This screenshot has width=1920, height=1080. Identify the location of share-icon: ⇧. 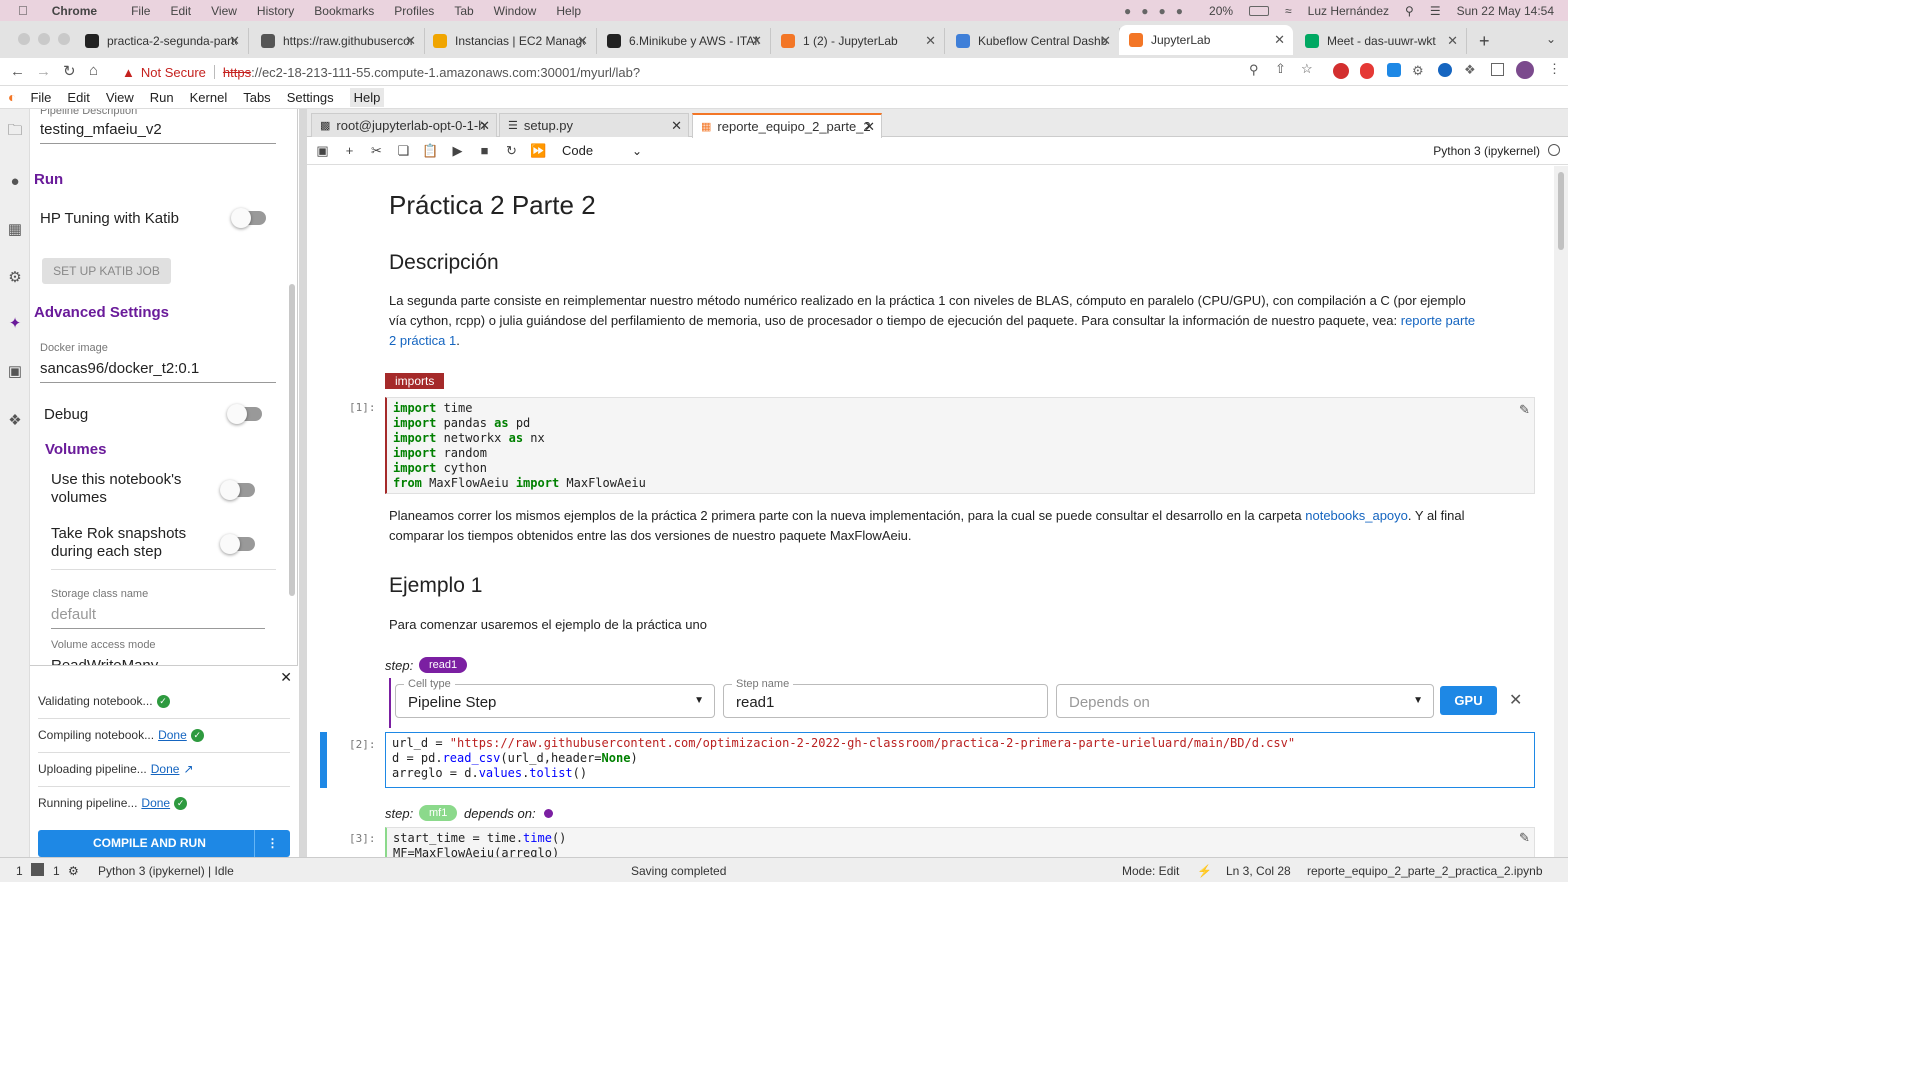
(1280, 69).